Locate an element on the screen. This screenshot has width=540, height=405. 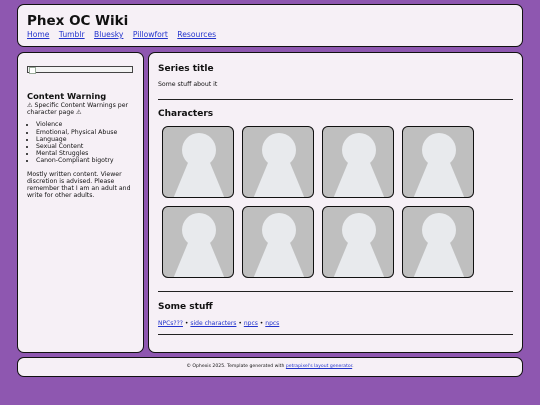
series-title: Series title is located at coordinates (186, 69).